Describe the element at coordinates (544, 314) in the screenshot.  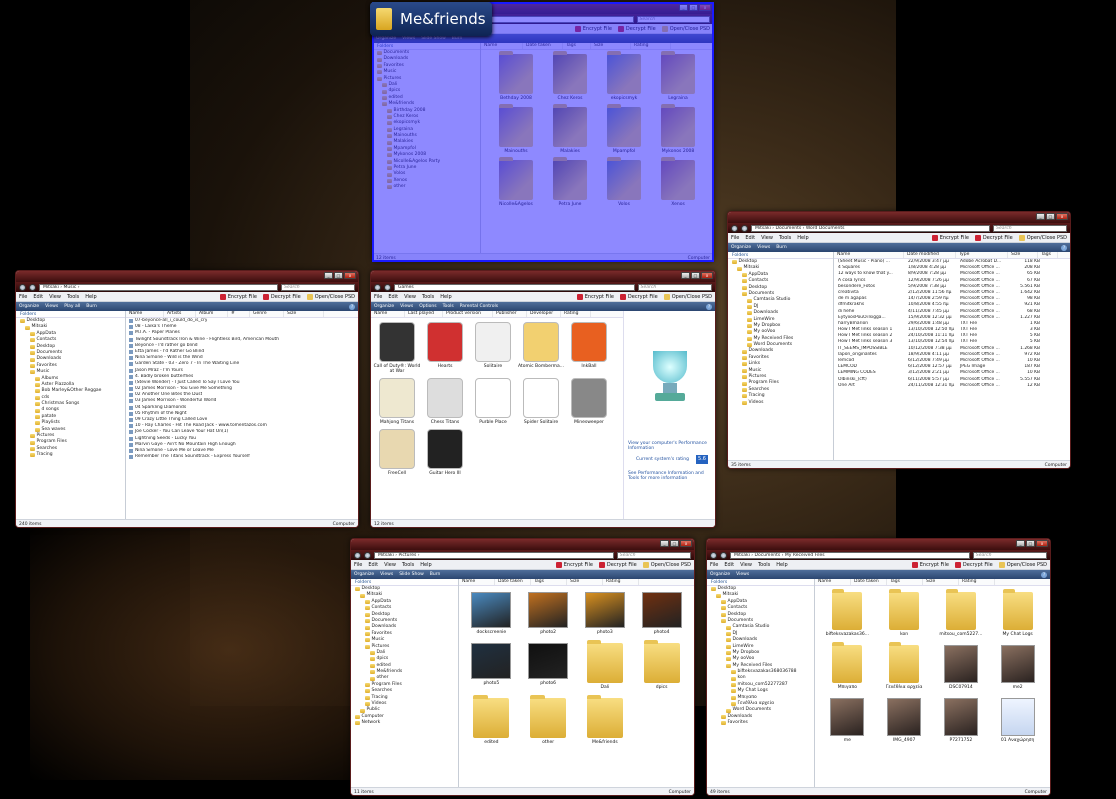
I see `column-header: Developer` at that location.